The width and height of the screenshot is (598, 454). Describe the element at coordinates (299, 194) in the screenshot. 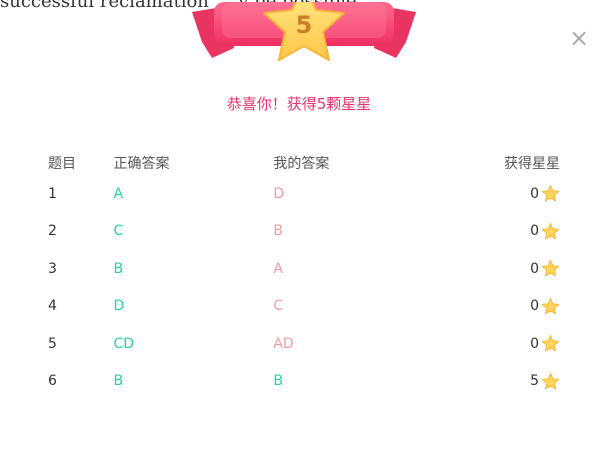

I see `table-row: 1 A D 0` at that location.